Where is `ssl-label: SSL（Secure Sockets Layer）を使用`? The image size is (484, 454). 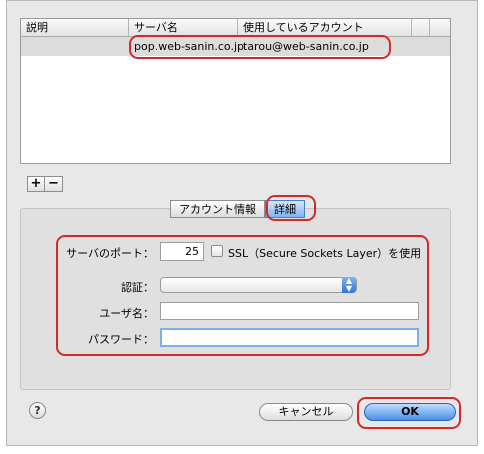
ssl-label: SSL（Secure Sockets Layer）を使用 is located at coordinates (325, 253).